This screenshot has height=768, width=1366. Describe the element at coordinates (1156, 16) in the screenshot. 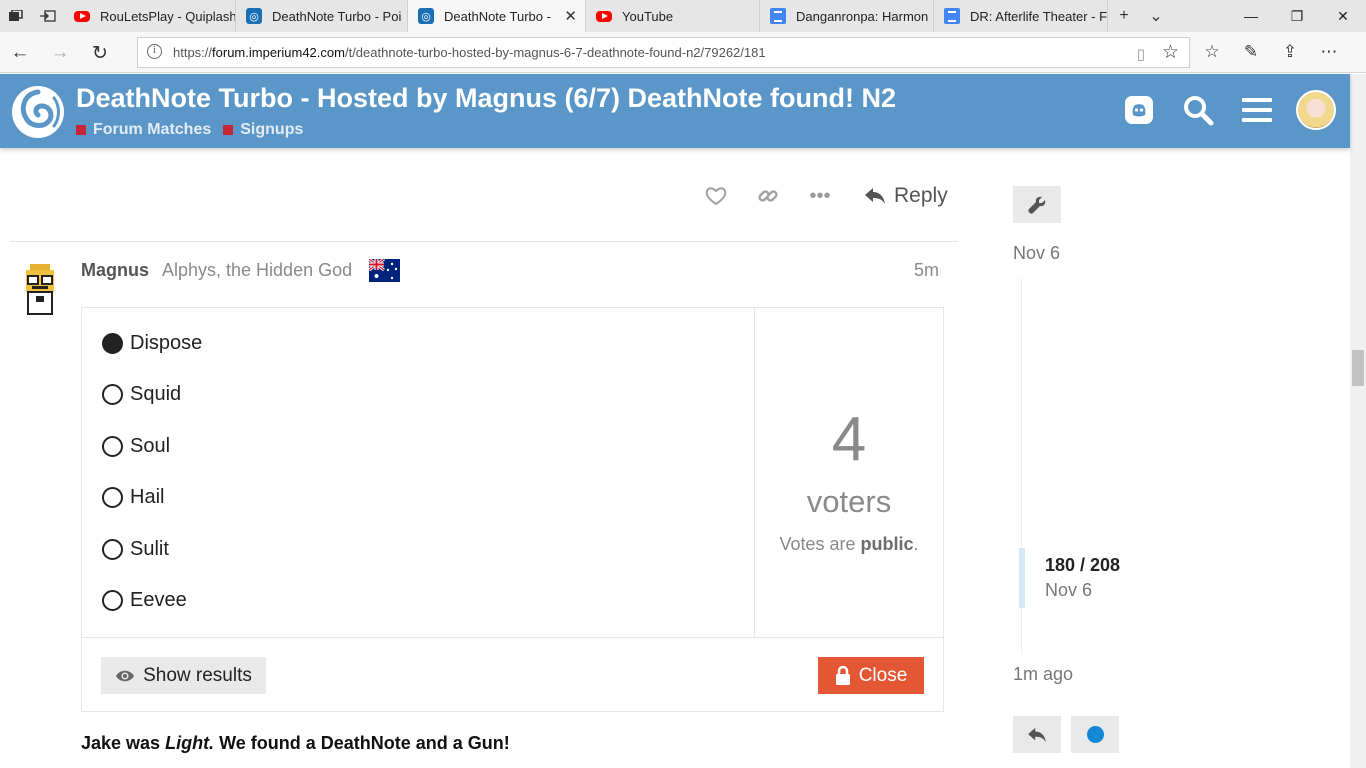

I see `tab-list-chevron-icon: ⌄` at that location.